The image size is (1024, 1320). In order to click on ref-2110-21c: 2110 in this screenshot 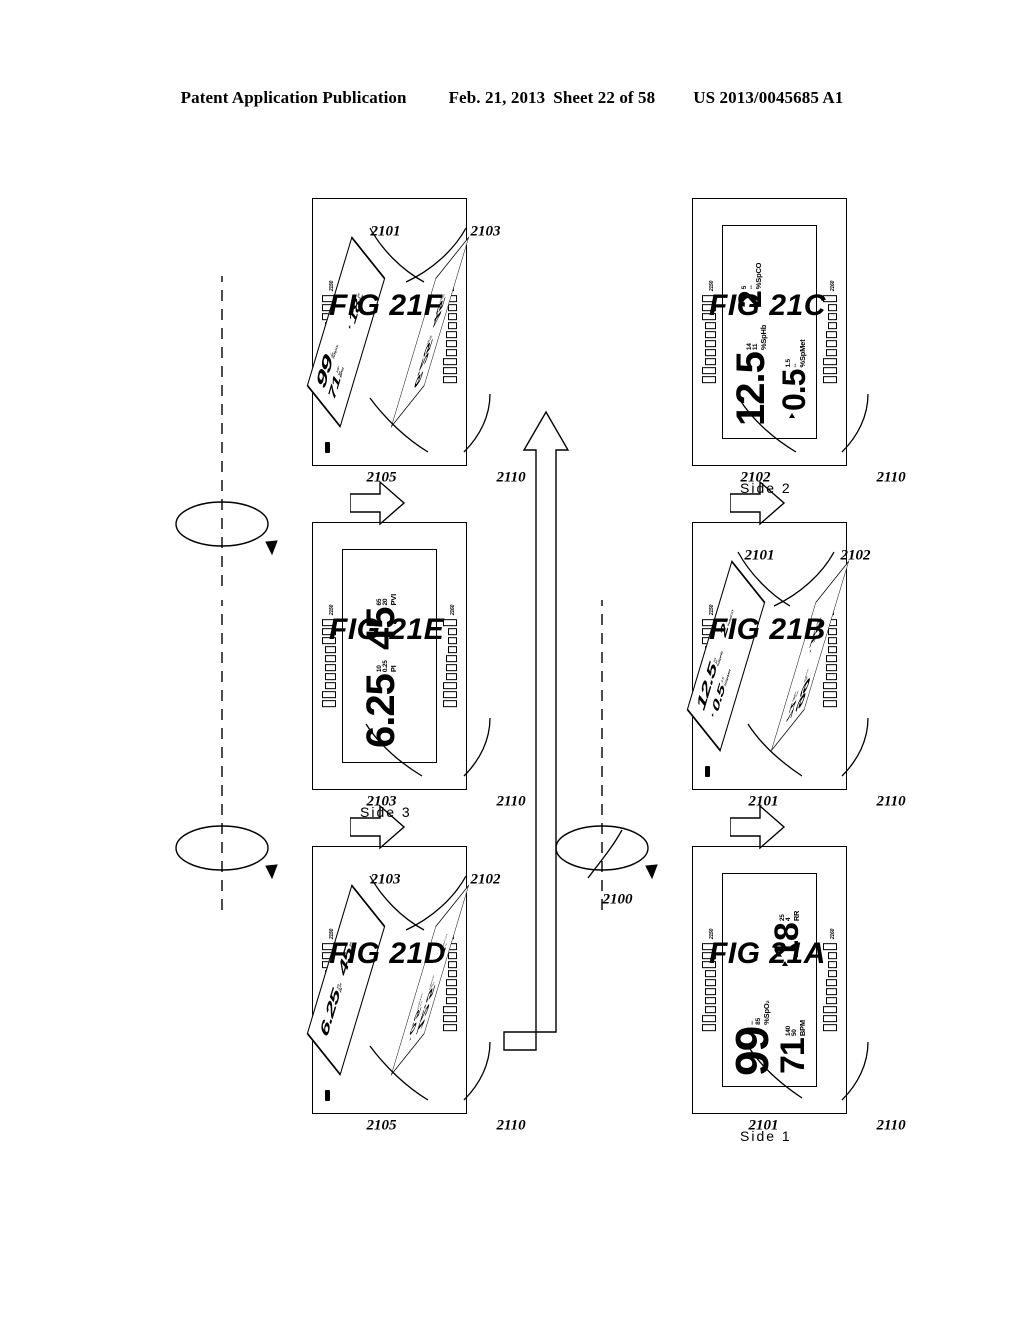, I will do `click(891, 477)`.